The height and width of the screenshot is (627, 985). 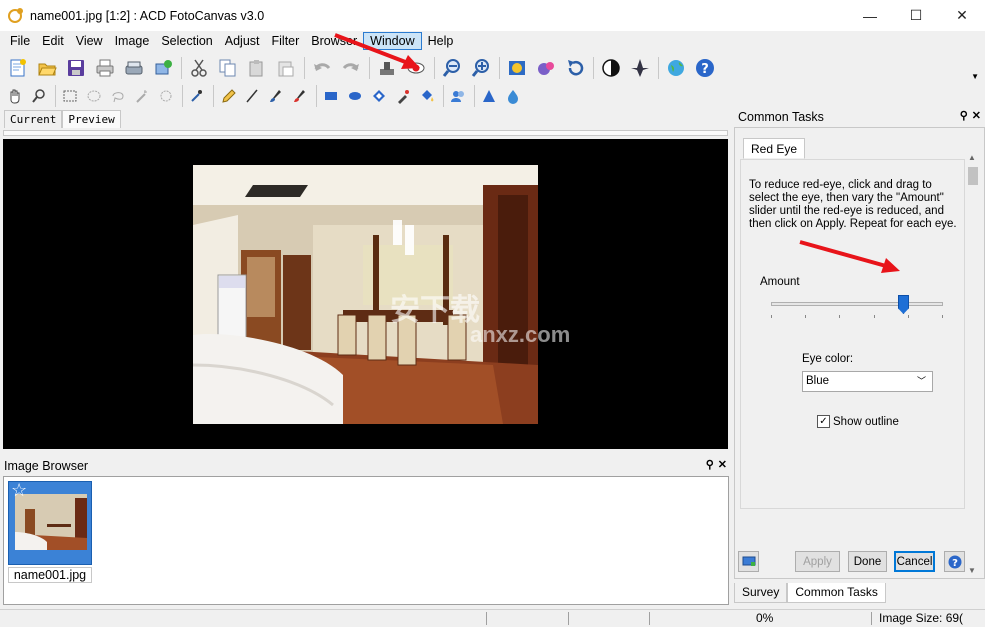 What do you see at coordinates (166, 96) in the screenshot?
I see `brush-select-icon` at bounding box center [166, 96].